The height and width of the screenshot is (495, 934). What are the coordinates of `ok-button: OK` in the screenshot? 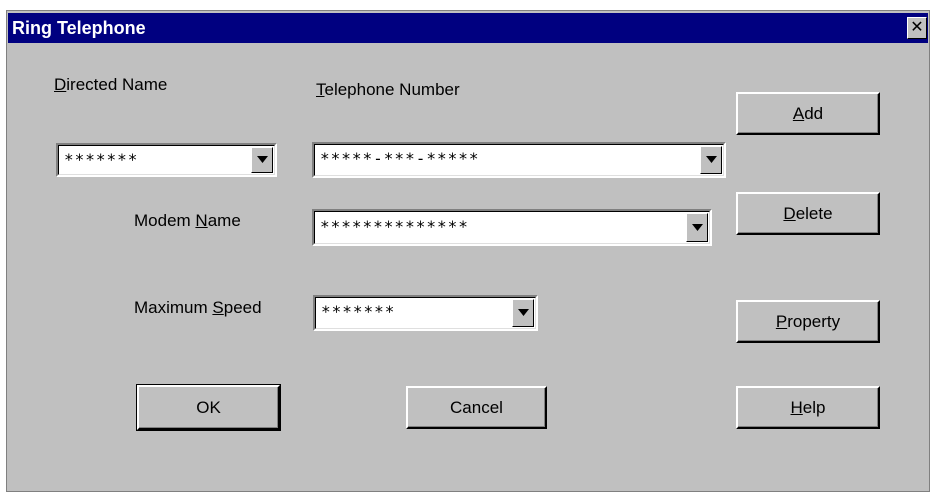 It's located at (208, 407).